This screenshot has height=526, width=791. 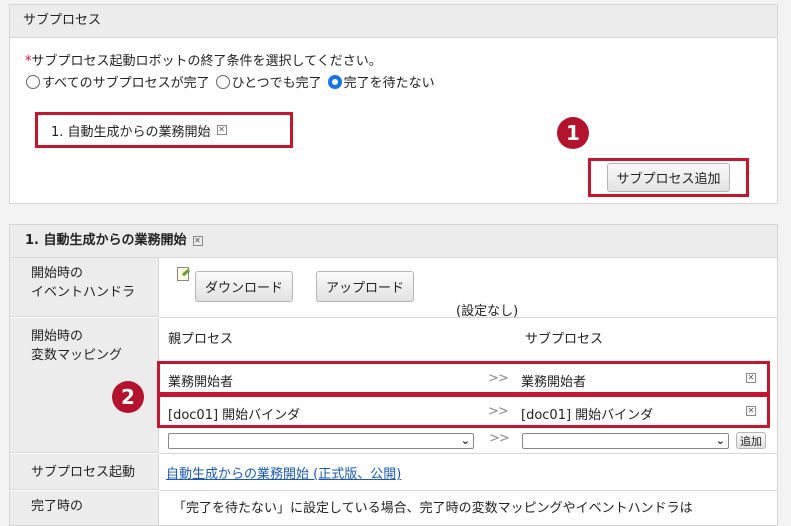 I want to click on listed-subprocess-label: 1. 自動生成からの業務開始, so click(x=131, y=132).